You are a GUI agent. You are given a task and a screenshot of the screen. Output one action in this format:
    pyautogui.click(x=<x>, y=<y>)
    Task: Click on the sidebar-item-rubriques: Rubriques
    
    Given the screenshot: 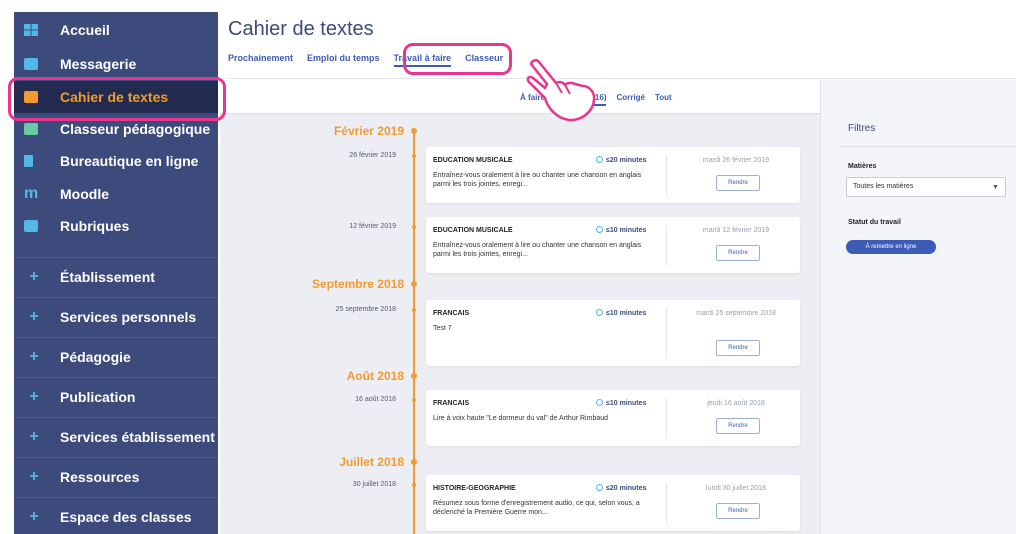 What is the action you would take?
    pyautogui.click(x=116, y=226)
    